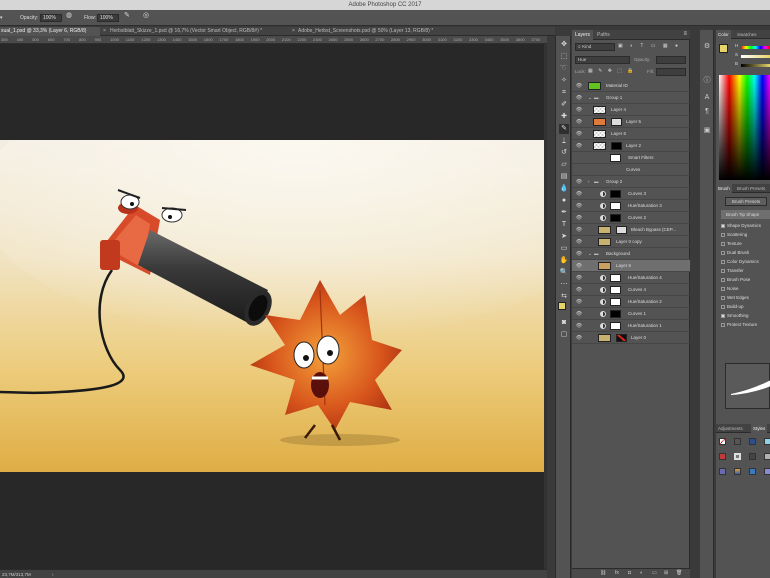 This screenshot has height=578, width=770. I want to click on brush-option: Protect Texture, so click(739, 324).